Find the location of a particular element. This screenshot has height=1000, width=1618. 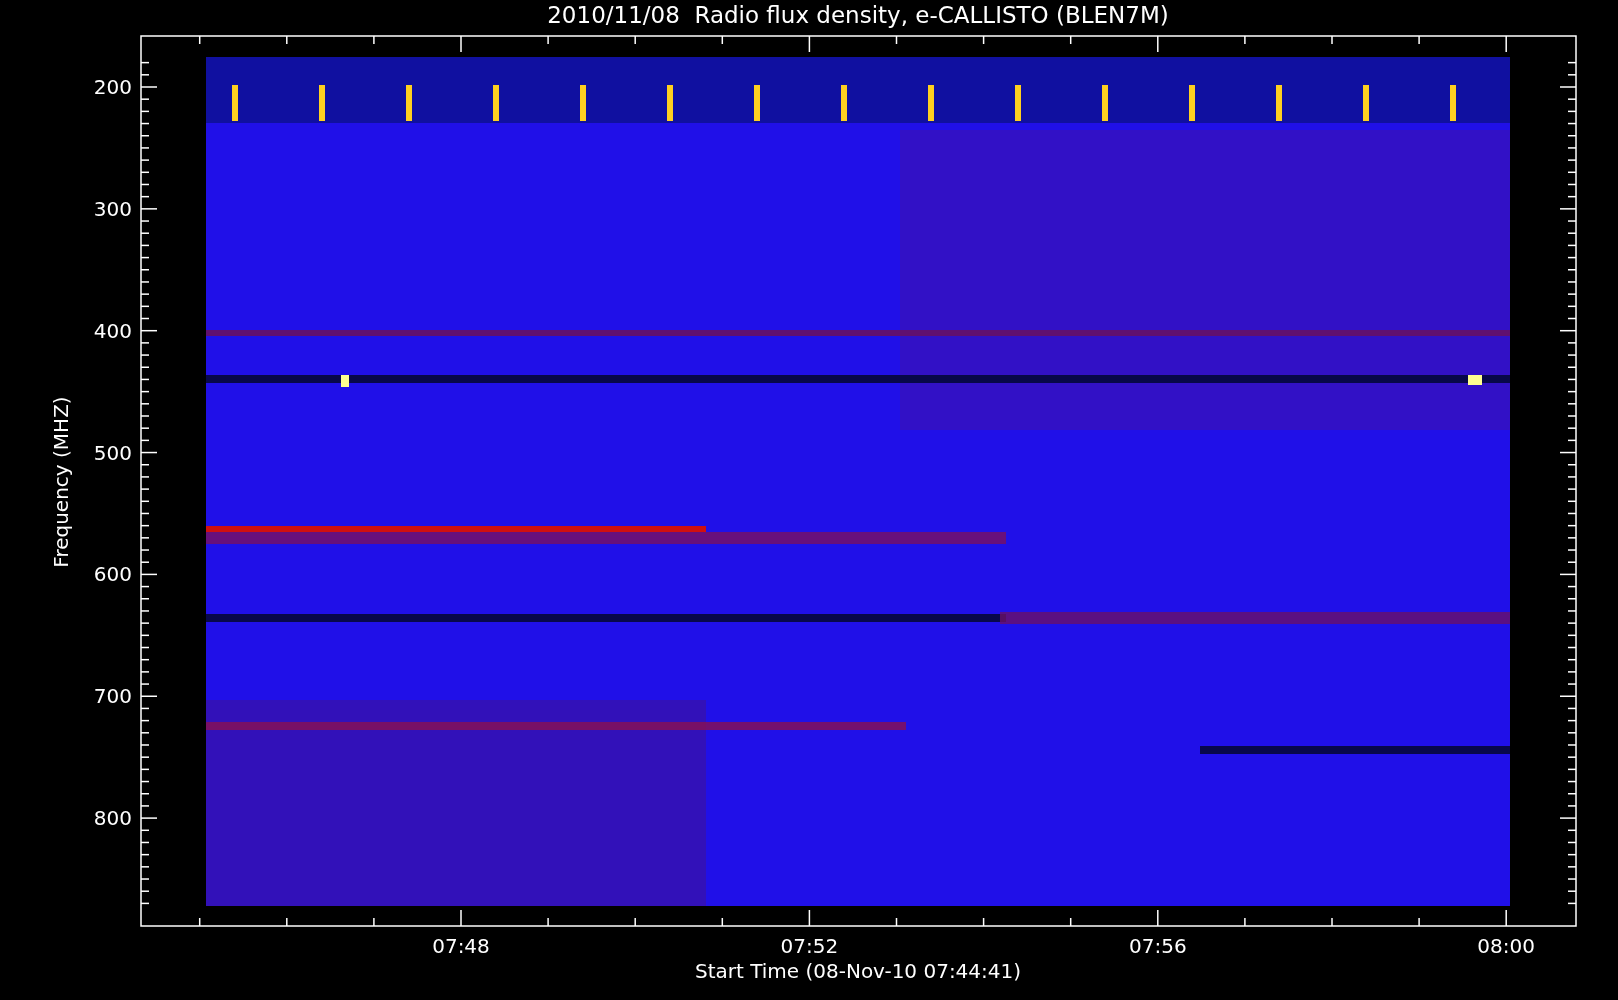

tick-label: 400 is located at coordinates (112, 330).